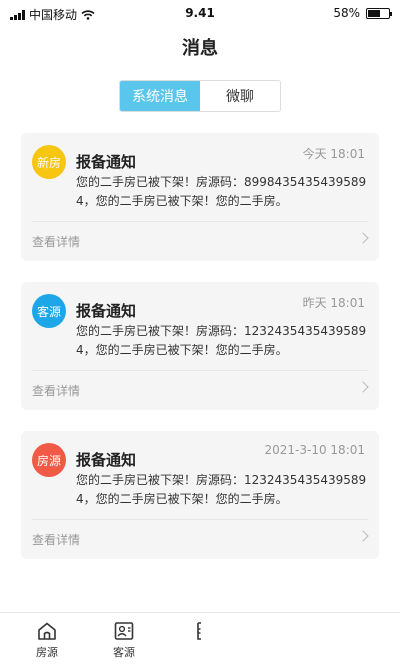 Image resolution: width=400 pixels, height=666 pixels. What do you see at coordinates (333, 154) in the screenshot?
I see `message-time: 今天 18:01` at bounding box center [333, 154].